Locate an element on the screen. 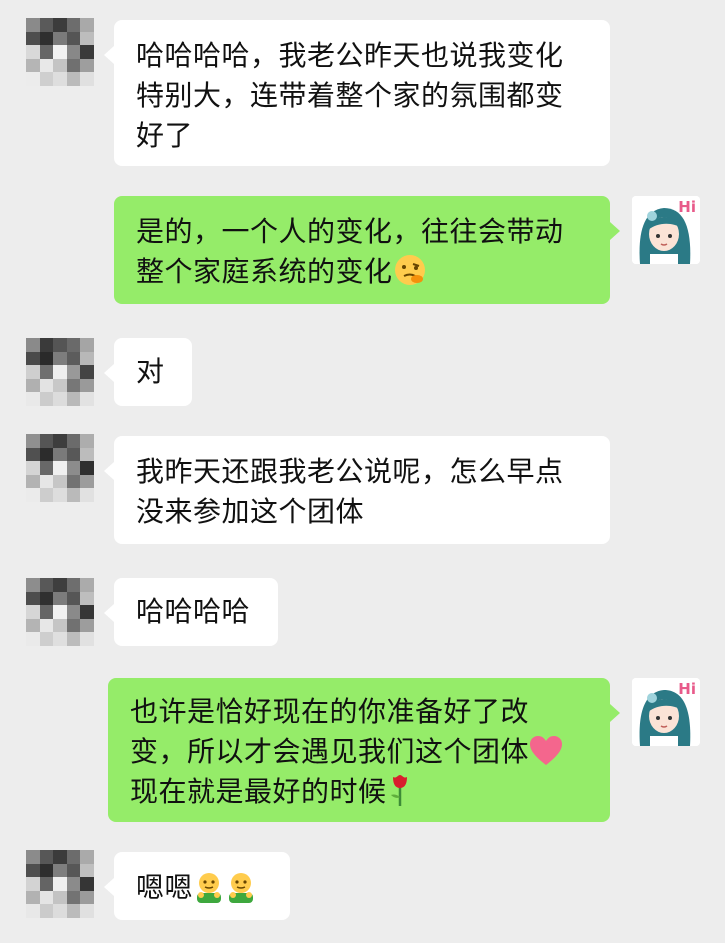 This screenshot has width=725, height=943. message-bubble: 对 is located at coordinates (148, 372).